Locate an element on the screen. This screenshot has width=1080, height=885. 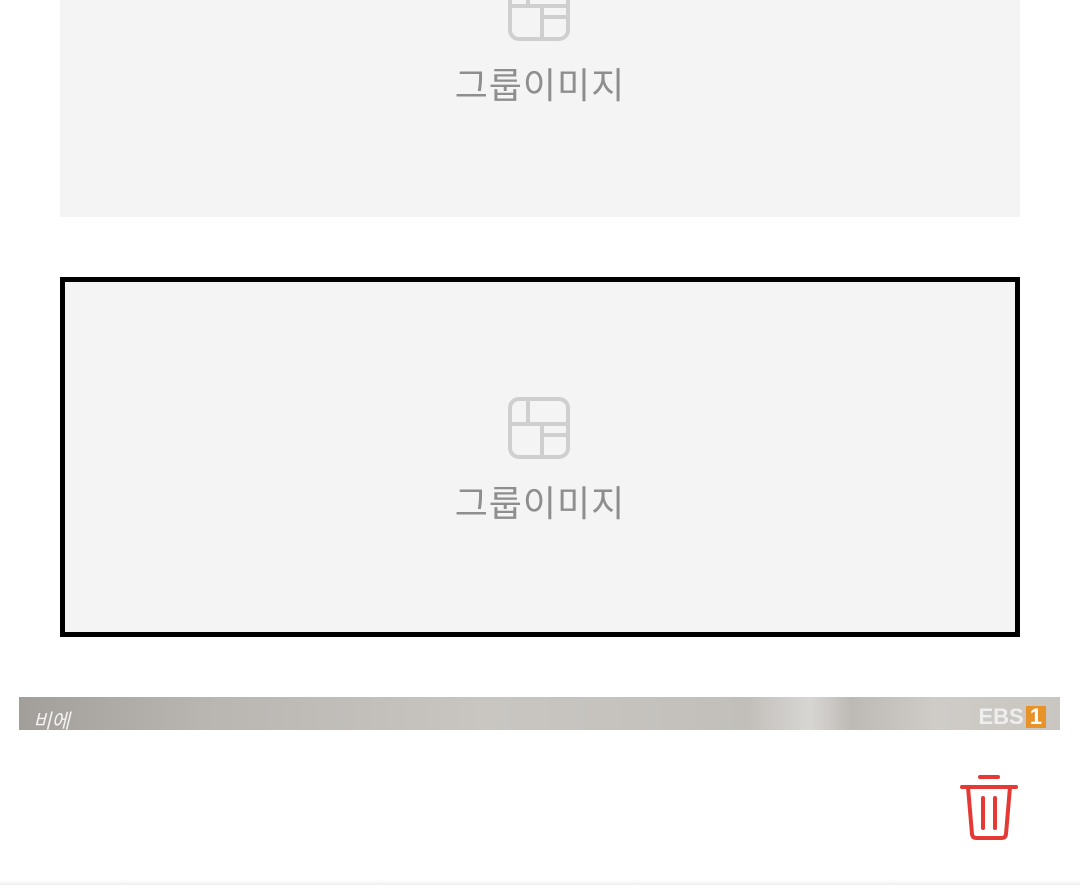
video-thumbnail: 비에 EBS 1 is located at coordinates (539, 713).